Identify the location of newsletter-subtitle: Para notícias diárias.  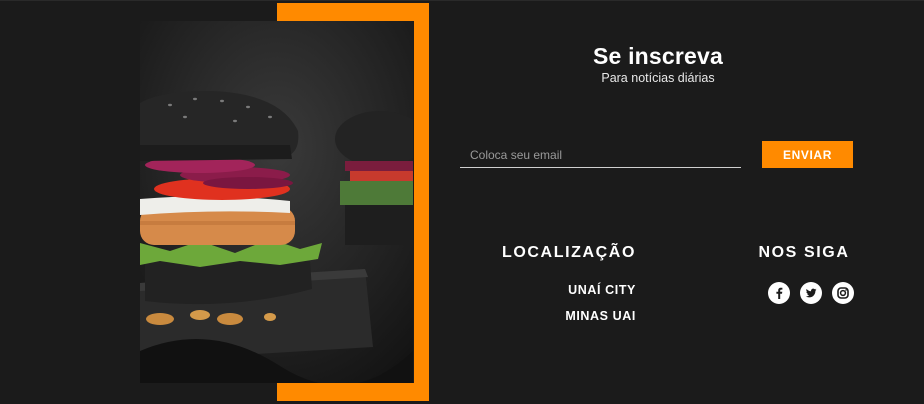
(658, 78).